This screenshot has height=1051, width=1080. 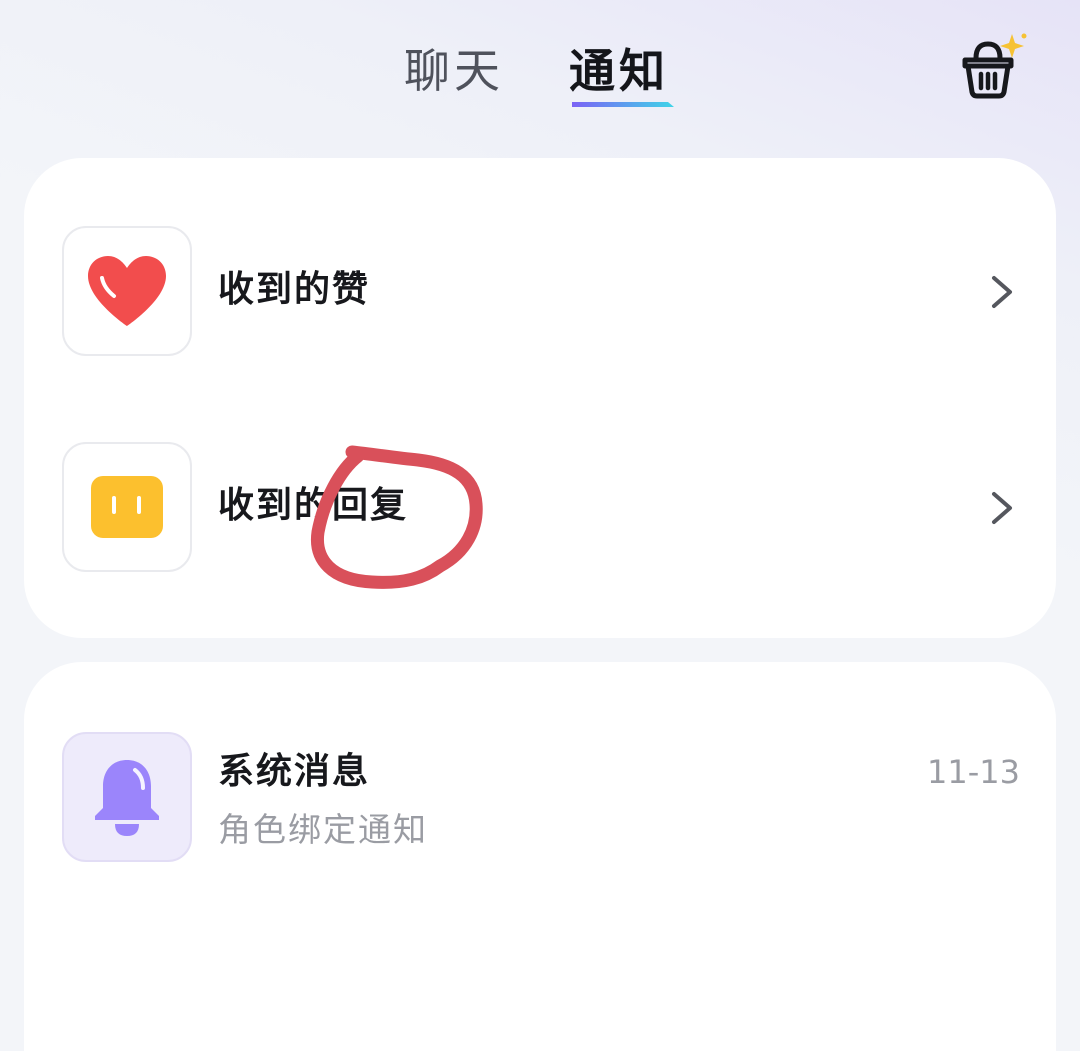 I want to click on top-tabs: 聊天 通知, so click(x=540, y=78).